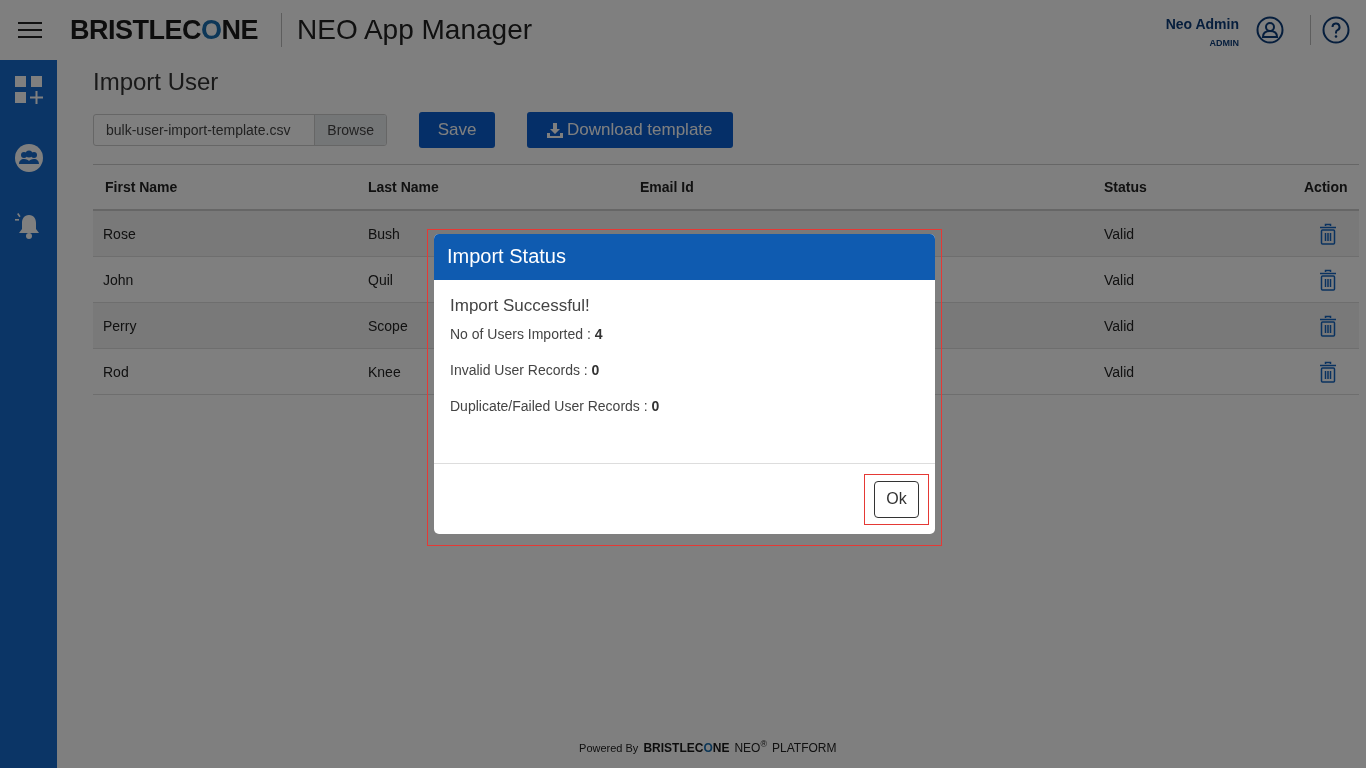  What do you see at coordinates (380, 279) in the screenshot?
I see `table-cell: Quil` at bounding box center [380, 279].